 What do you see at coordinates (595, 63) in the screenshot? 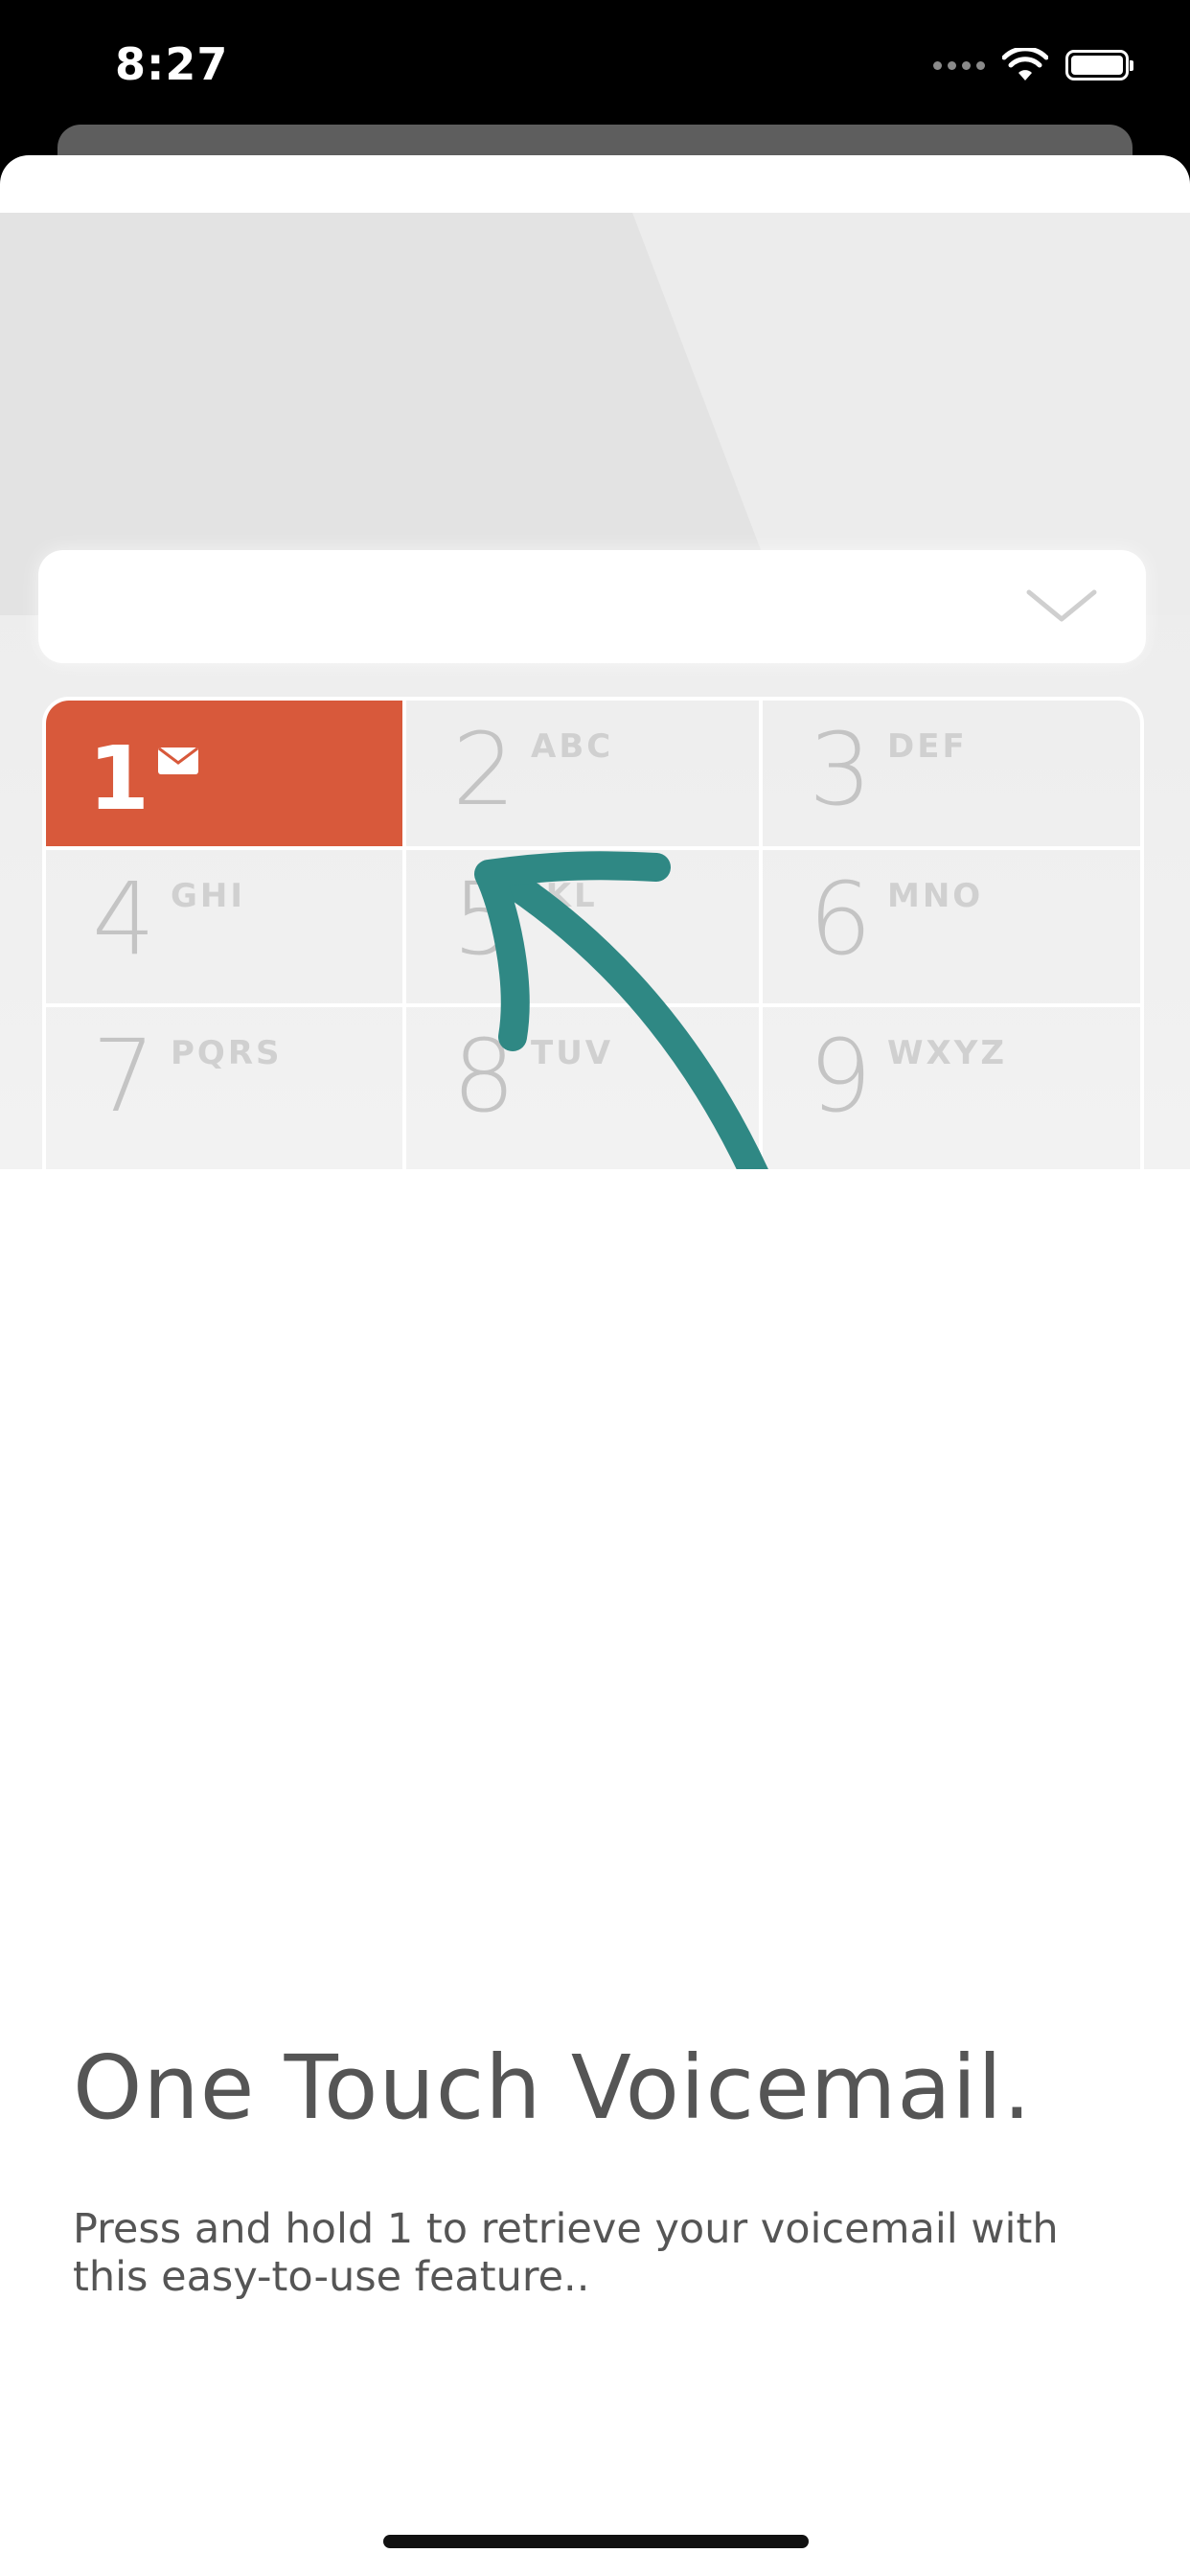
I see `status-bar: 8:27` at bounding box center [595, 63].